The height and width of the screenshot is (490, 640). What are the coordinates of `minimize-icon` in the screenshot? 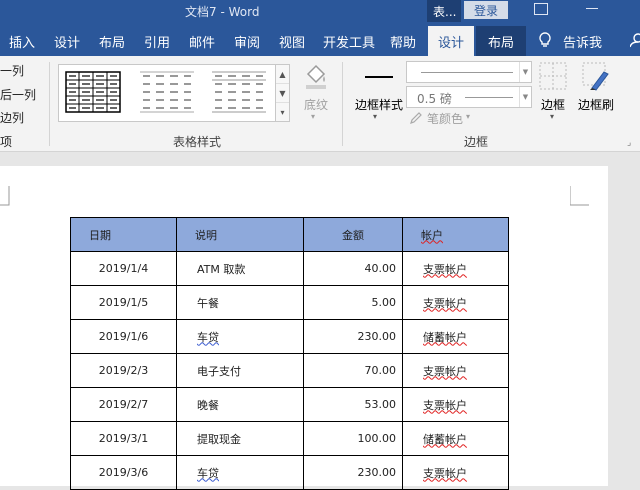 It's located at (592, 8).